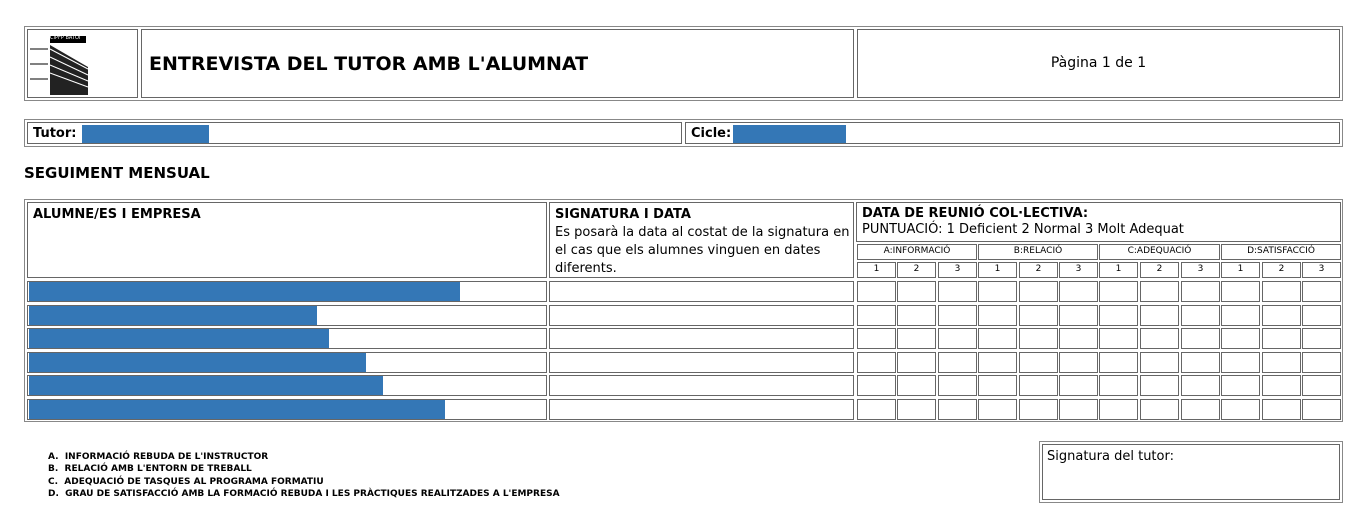 The width and height of the screenshot is (1365, 529). What do you see at coordinates (82, 63) in the screenshot?
I see `logo-cell: CIPFP BATOI` at bounding box center [82, 63].